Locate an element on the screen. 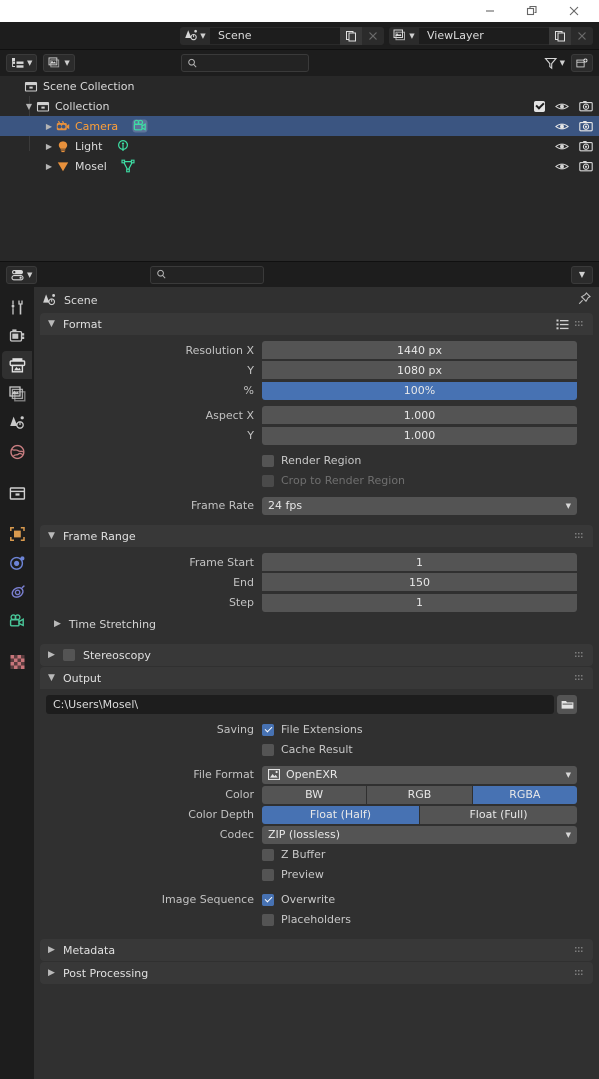 The width and height of the screenshot is (599, 1079). outliner-row-scene-collection: Scene Collection is located at coordinates (299, 86).